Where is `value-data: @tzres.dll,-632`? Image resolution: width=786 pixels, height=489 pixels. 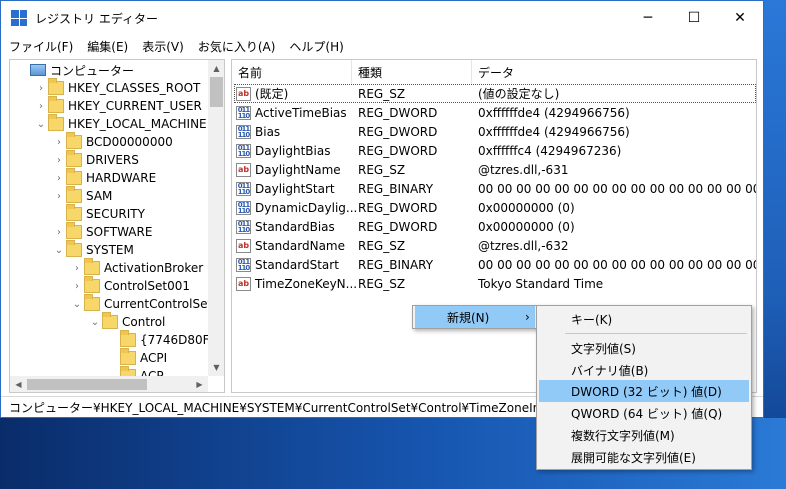 value-data: @tzres.dll,-632 is located at coordinates (523, 245).